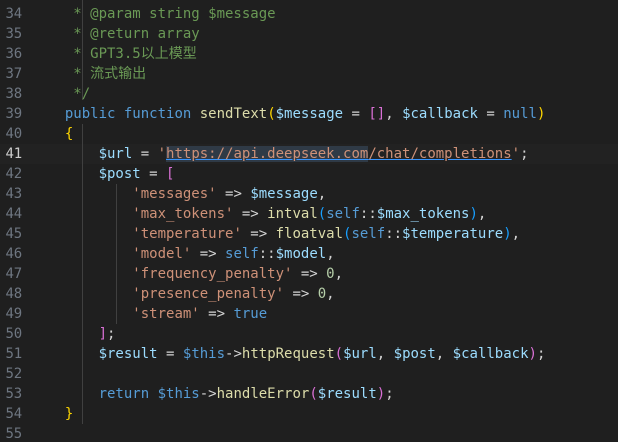 The width and height of the screenshot is (618, 442). I want to click on code-token: $url, so click(115, 154).